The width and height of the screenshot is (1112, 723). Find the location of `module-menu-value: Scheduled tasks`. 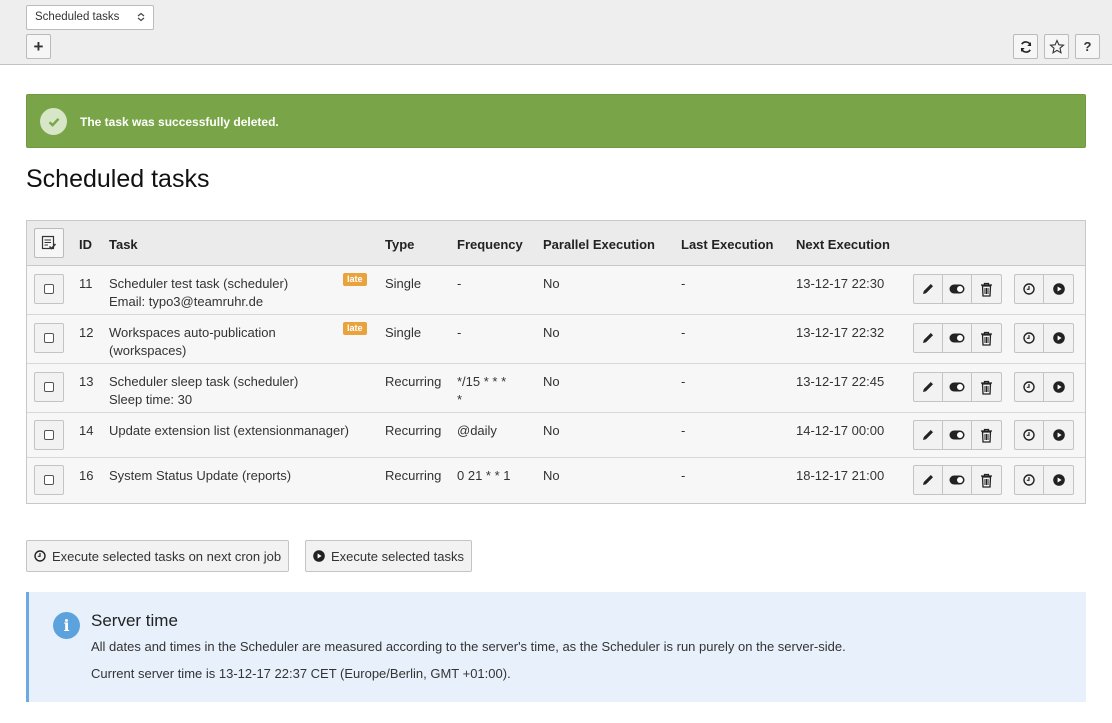

module-menu-value: Scheduled tasks is located at coordinates (77, 17).